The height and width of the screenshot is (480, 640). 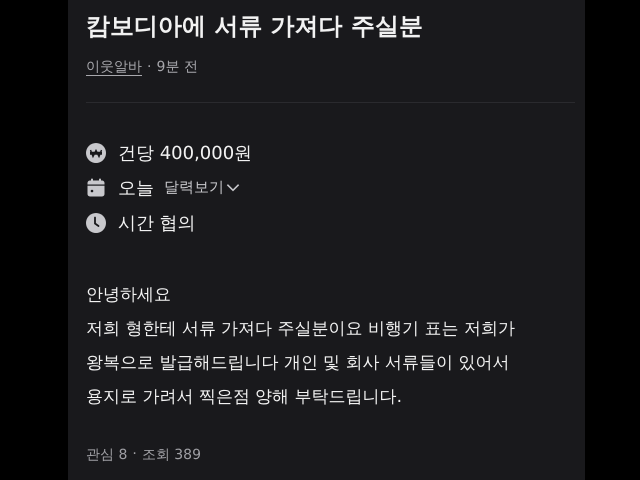 What do you see at coordinates (171, 455) in the screenshot?
I see `view-count: 조회 389` at bounding box center [171, 455].